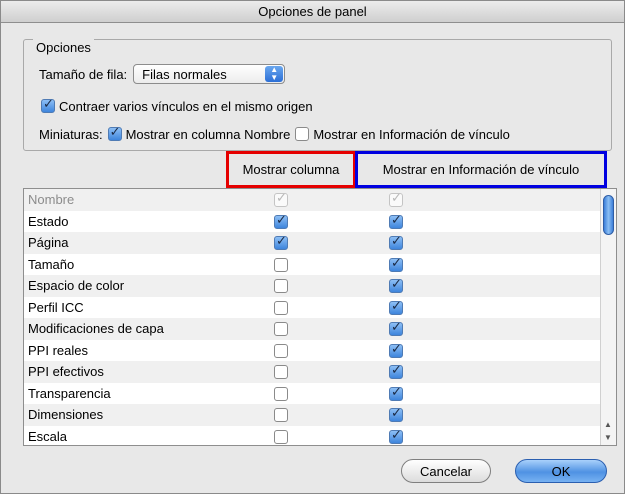  What do you see at coordinates (51, 200) in the screenshot?
I see `row-label: Nombre` at bounding box center [51, 200].